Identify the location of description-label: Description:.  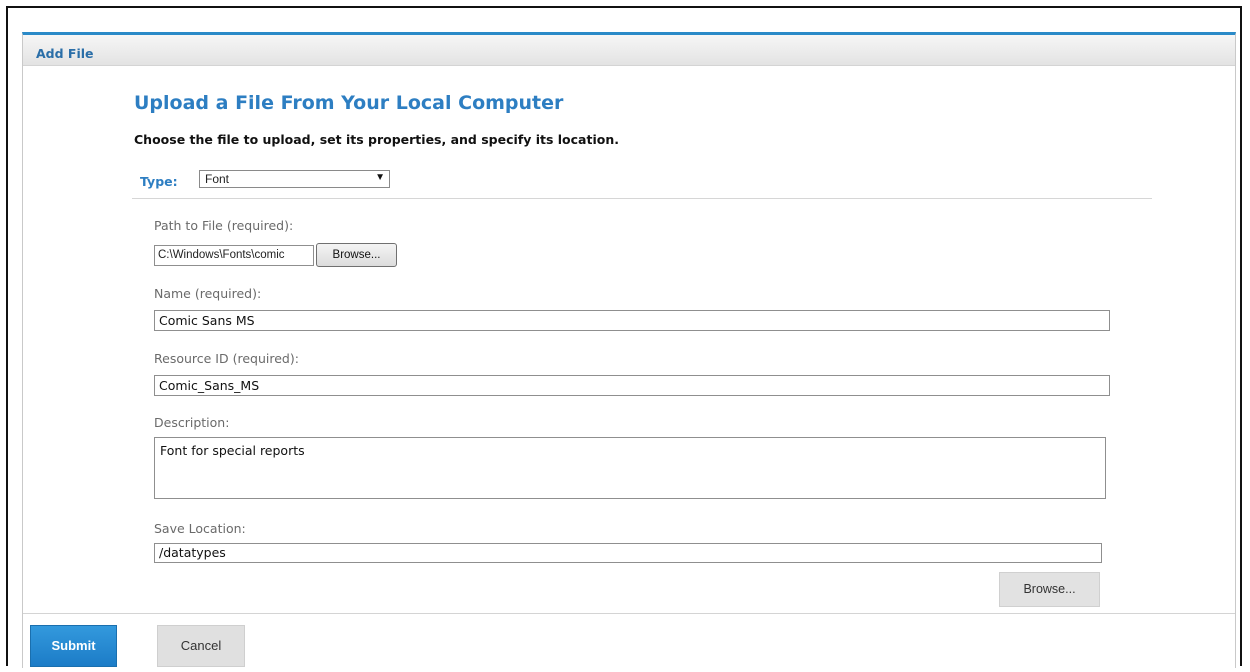
(192, 422).